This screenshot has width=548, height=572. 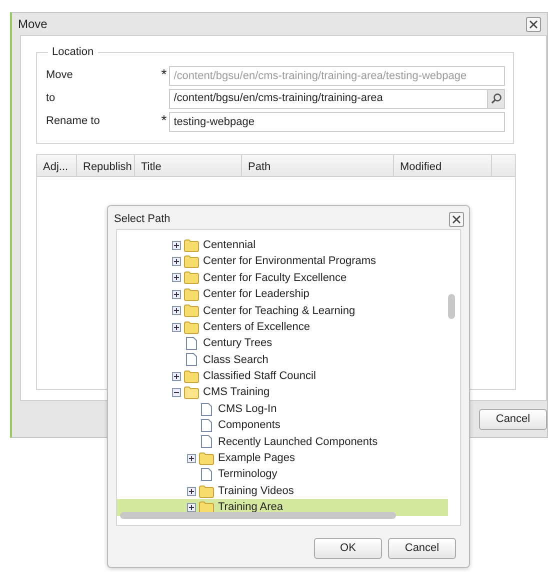 What do you see at coordinates (106, 165) in the screenshot?
I see `column-header: Republish` at bounding box center [106, 165].